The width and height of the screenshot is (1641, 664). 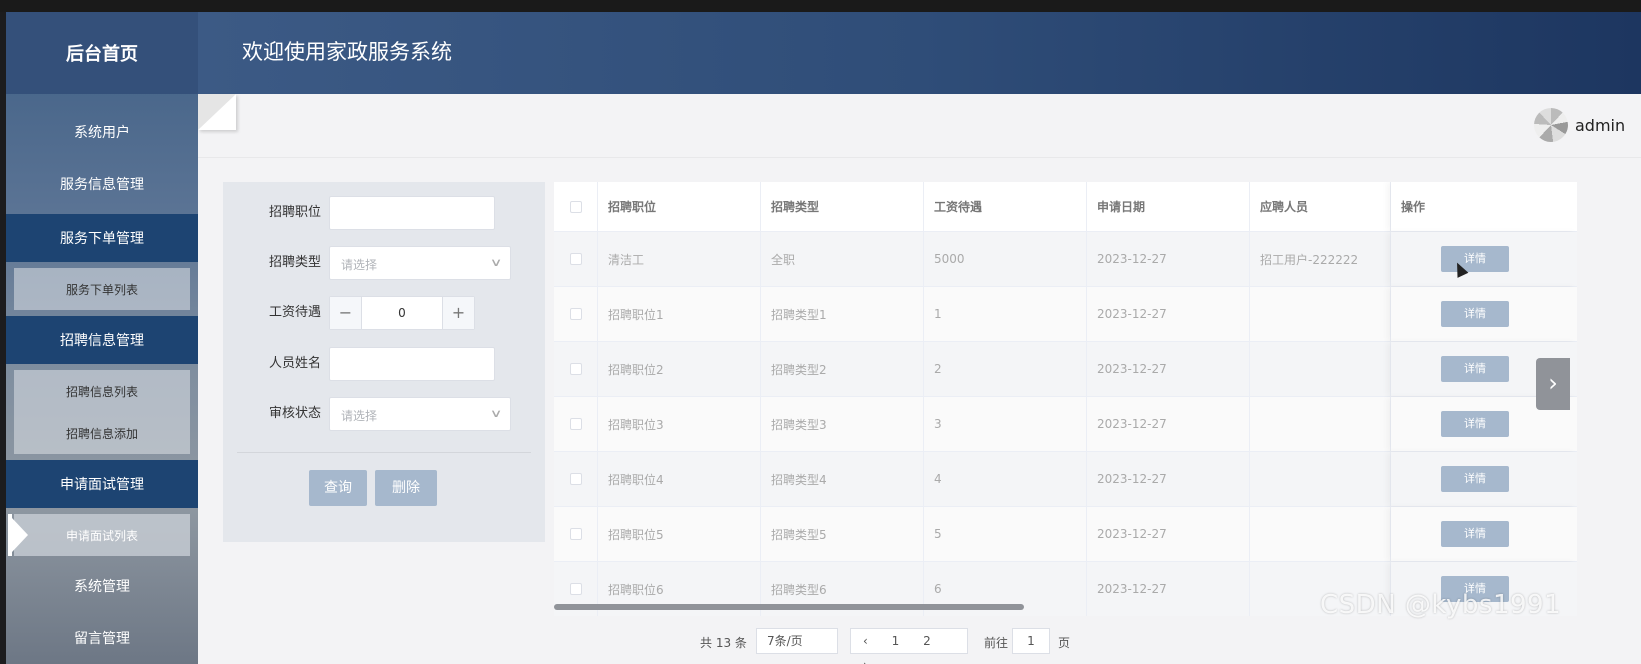 What do you see at coordinates (102, 53) in the screenshot?
I see `sidebar-home: 后台首页` at bounding box center [102, 53].